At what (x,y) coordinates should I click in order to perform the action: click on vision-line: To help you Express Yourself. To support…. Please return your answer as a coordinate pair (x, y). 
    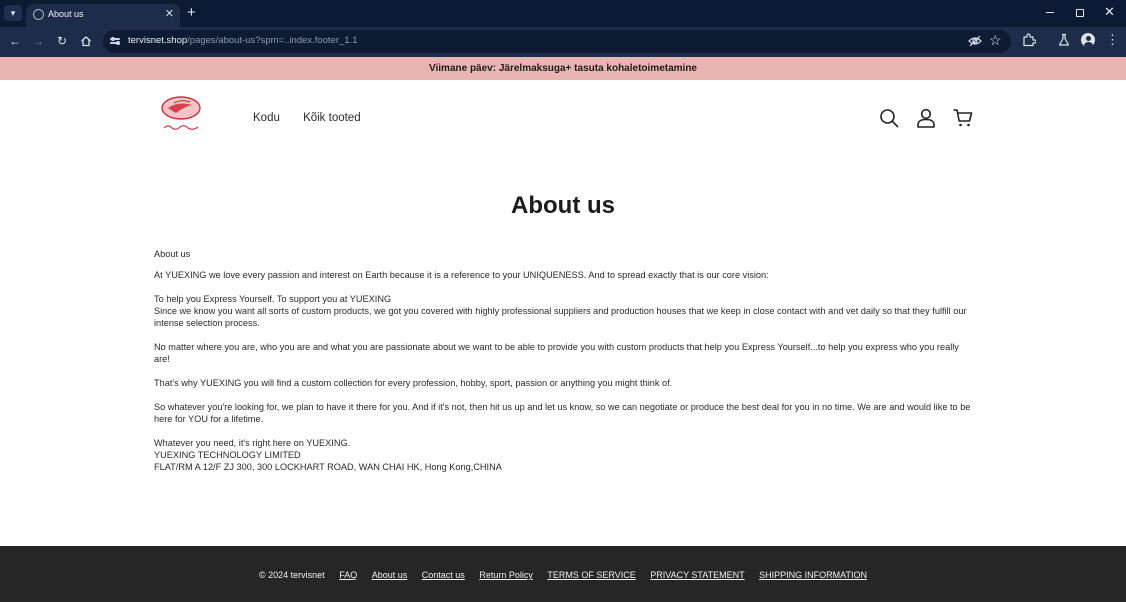
    Looking at the image, I should click on (273, 299).